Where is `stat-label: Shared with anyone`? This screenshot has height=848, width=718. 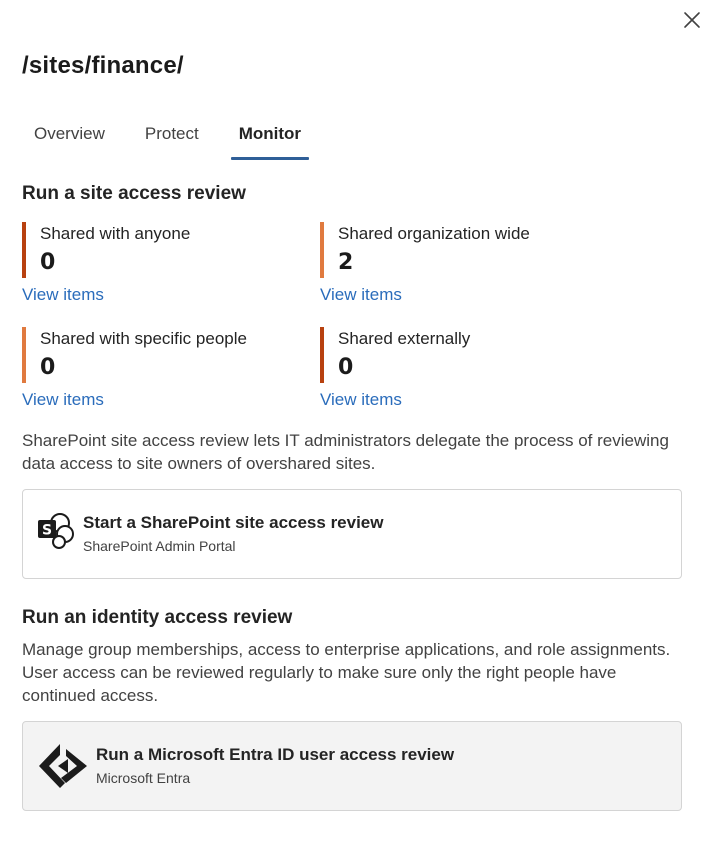 stat-label: Shared with anyone is located at coordinates (115, 233).